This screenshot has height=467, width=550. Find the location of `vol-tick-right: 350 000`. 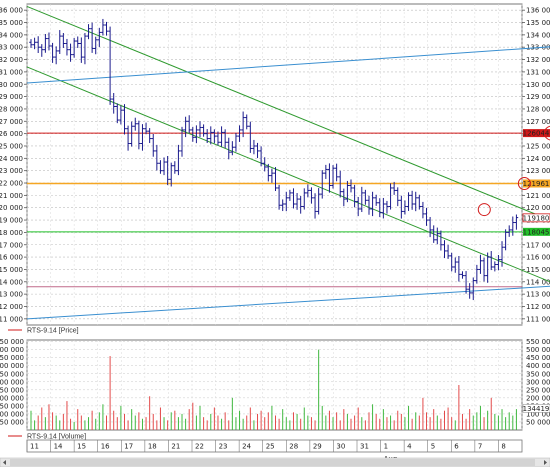

vol-tick-right: 350 000 is located at coordinates (538, 374).